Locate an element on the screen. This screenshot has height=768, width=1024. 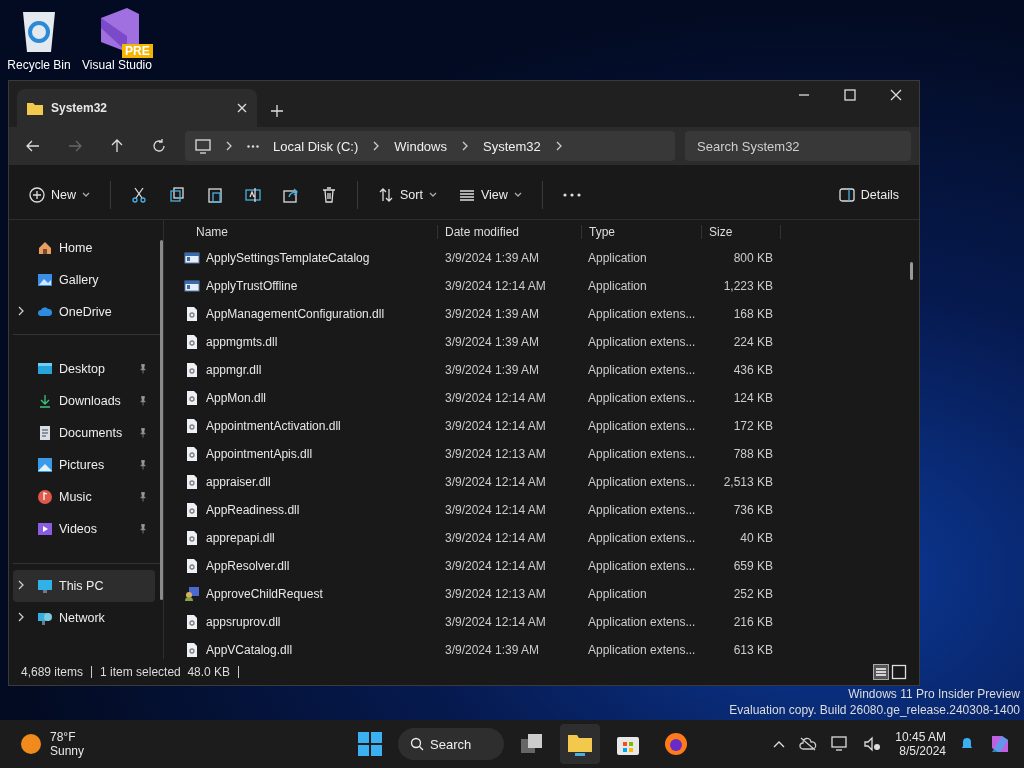
sidebar-item: Network is located at coordinates (84, 618).